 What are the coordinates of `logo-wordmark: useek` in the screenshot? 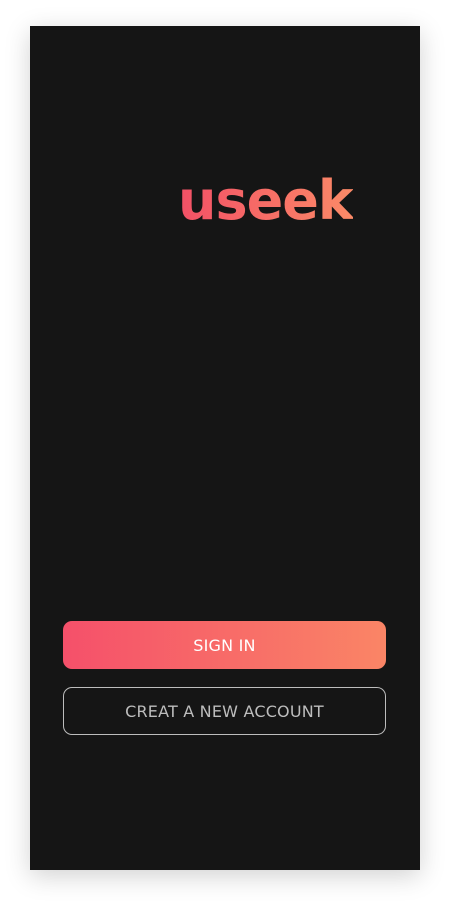 It's located at (266, 201).